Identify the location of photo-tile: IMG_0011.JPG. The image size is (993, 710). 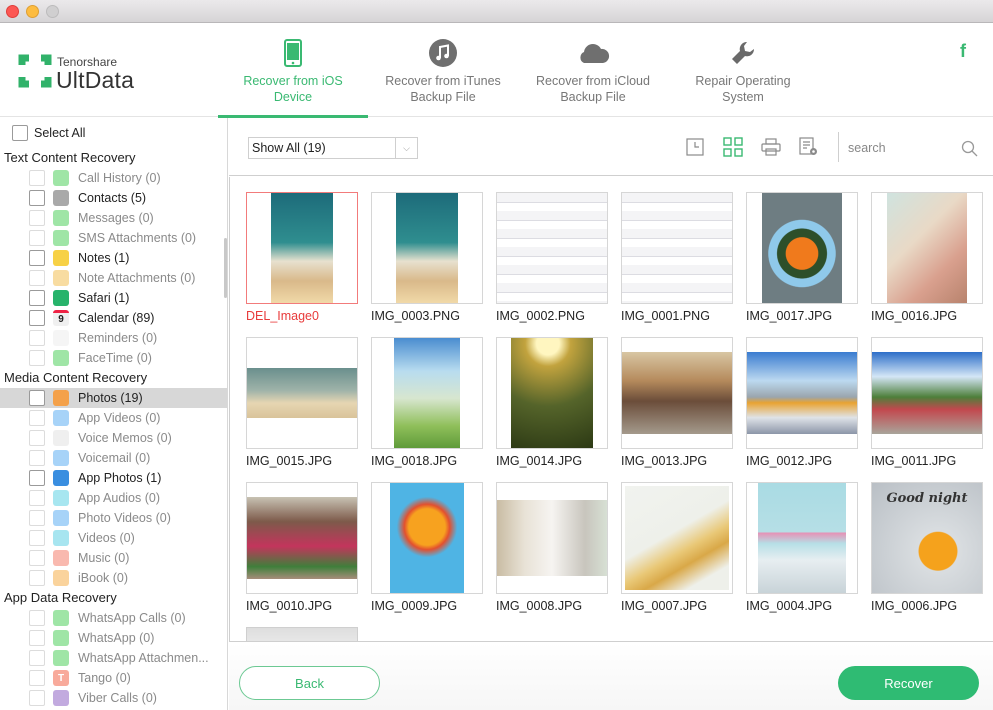
(927, 402).